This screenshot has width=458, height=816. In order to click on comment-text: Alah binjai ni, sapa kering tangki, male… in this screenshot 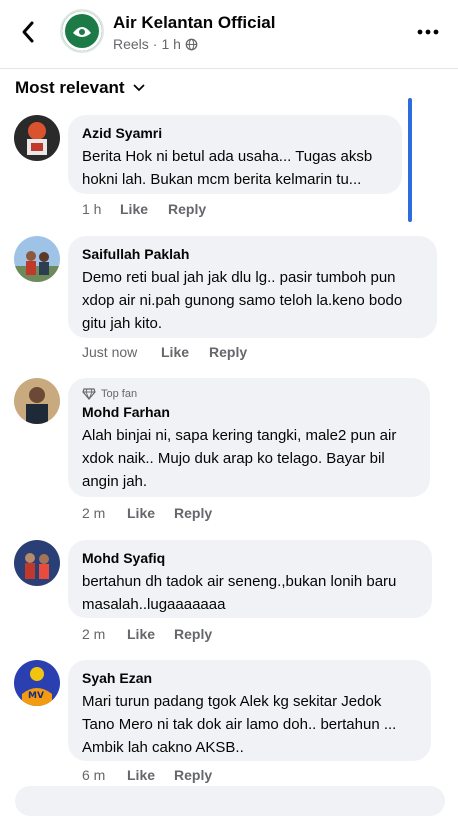, I will do `click(239, 458)`.